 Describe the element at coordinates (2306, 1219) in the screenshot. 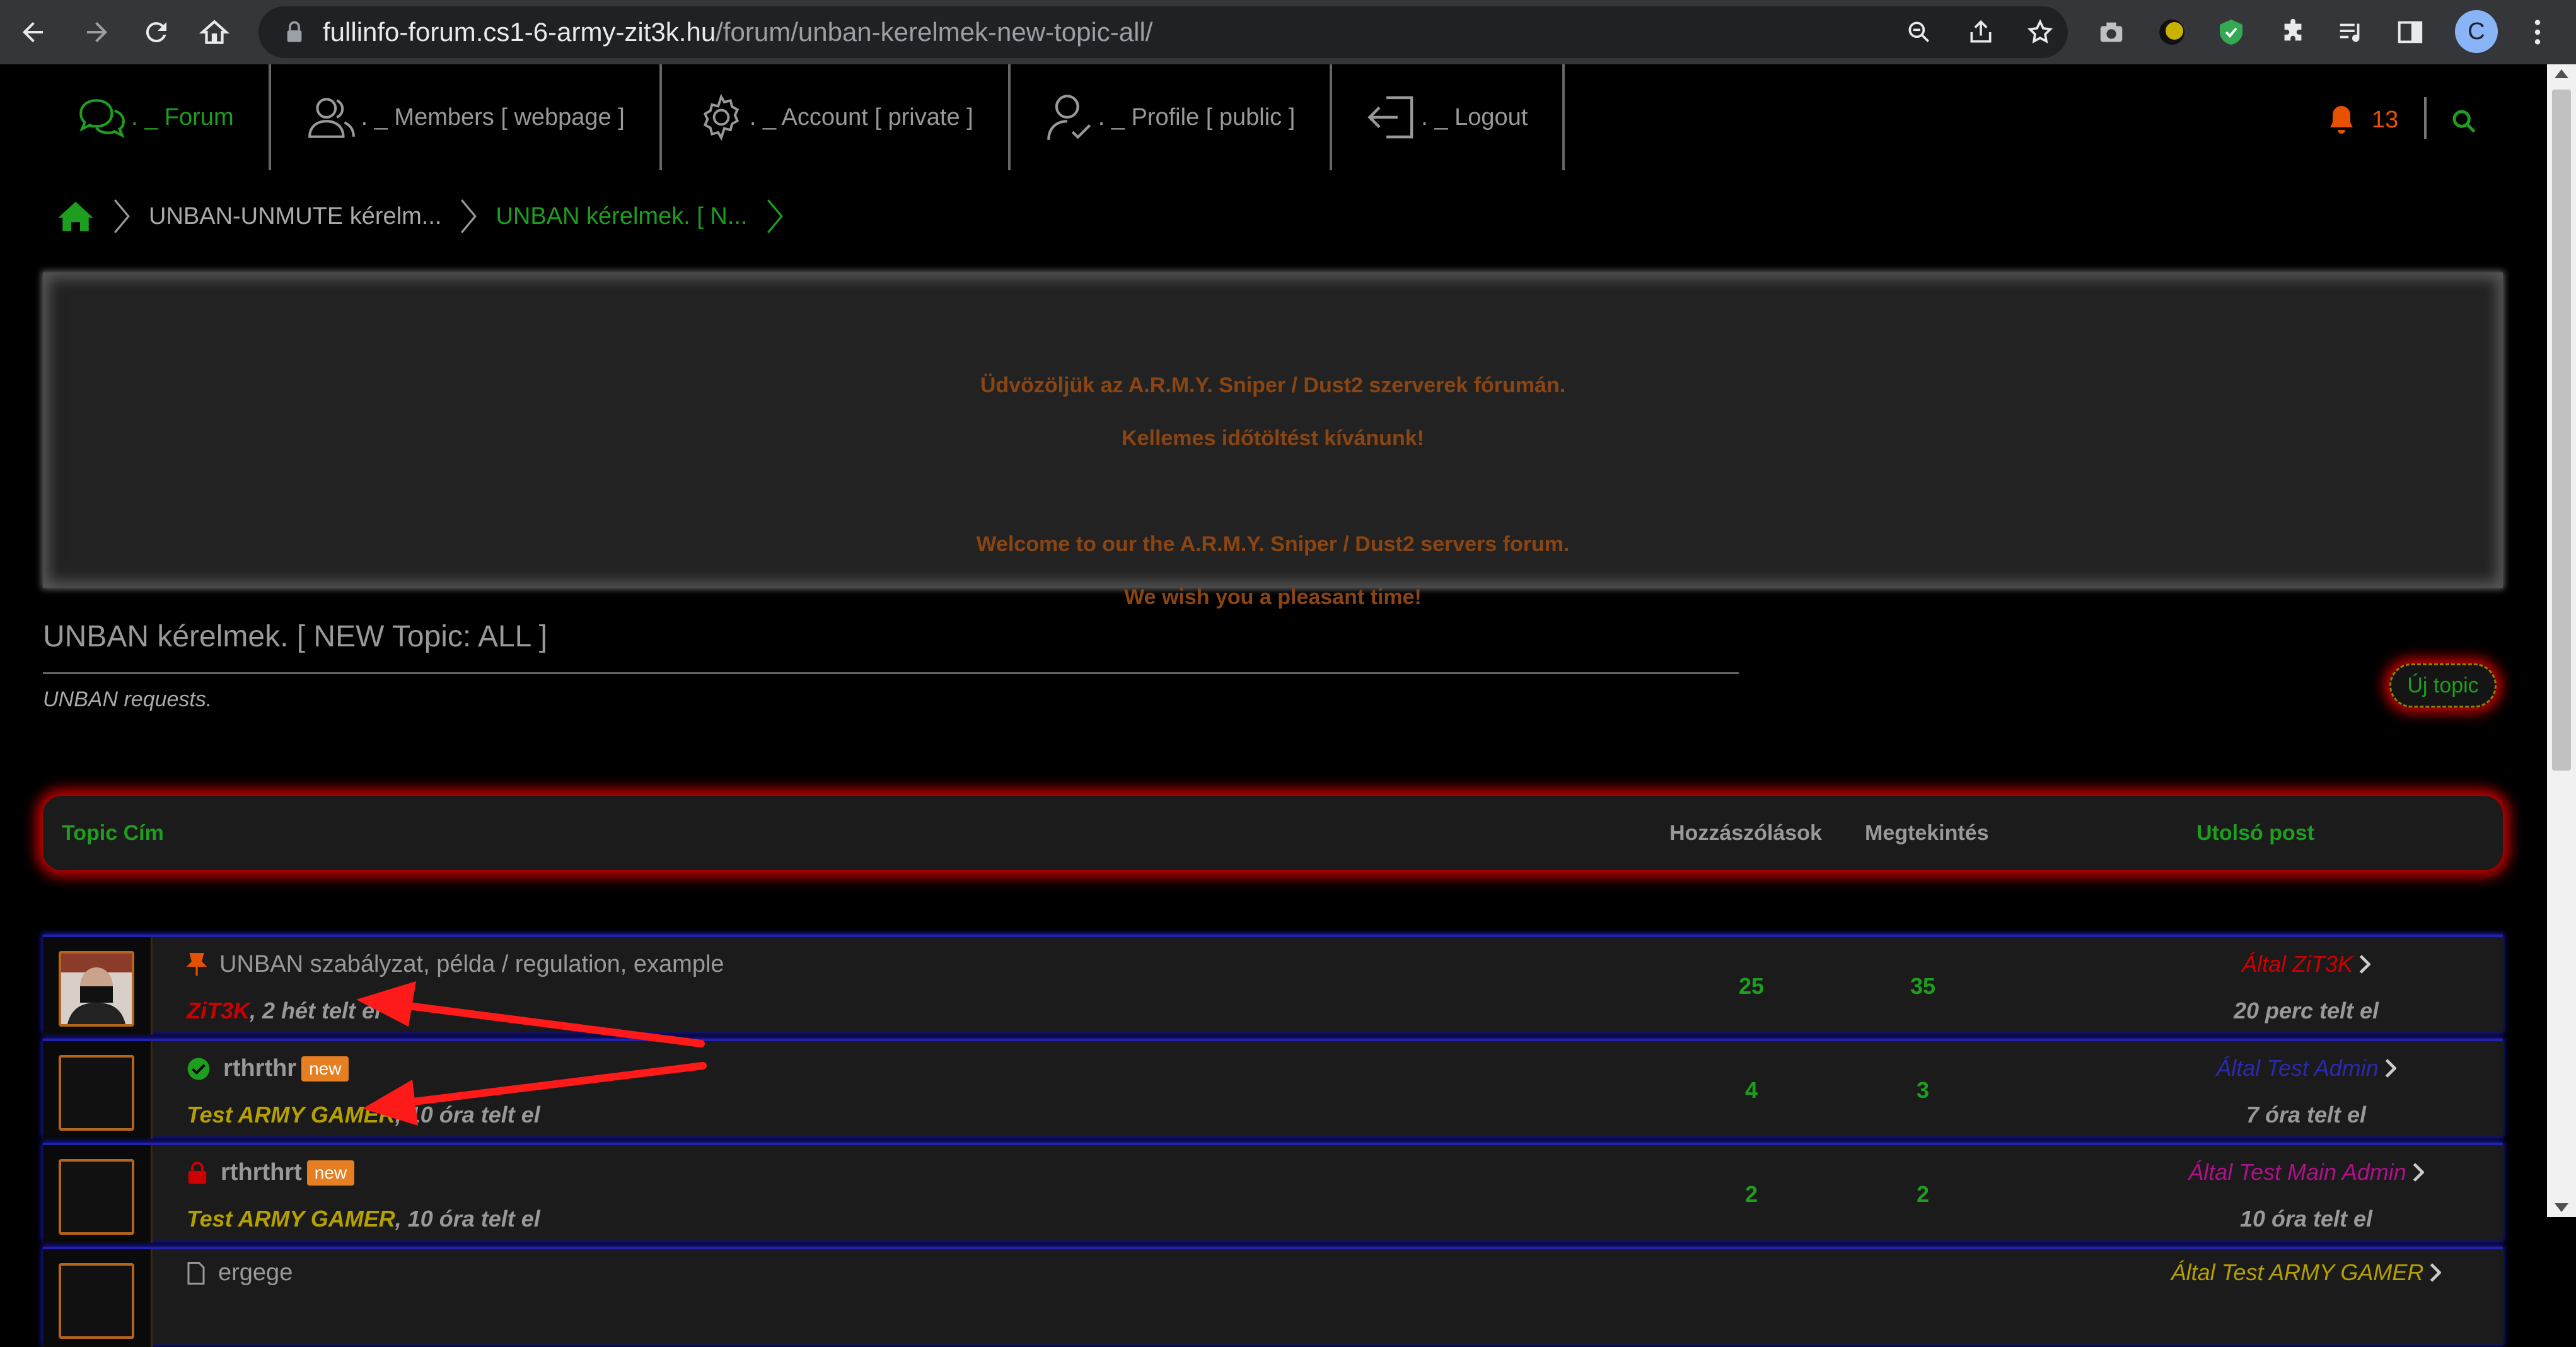

I see `last-post-time: 10 óra telt el` at that location.